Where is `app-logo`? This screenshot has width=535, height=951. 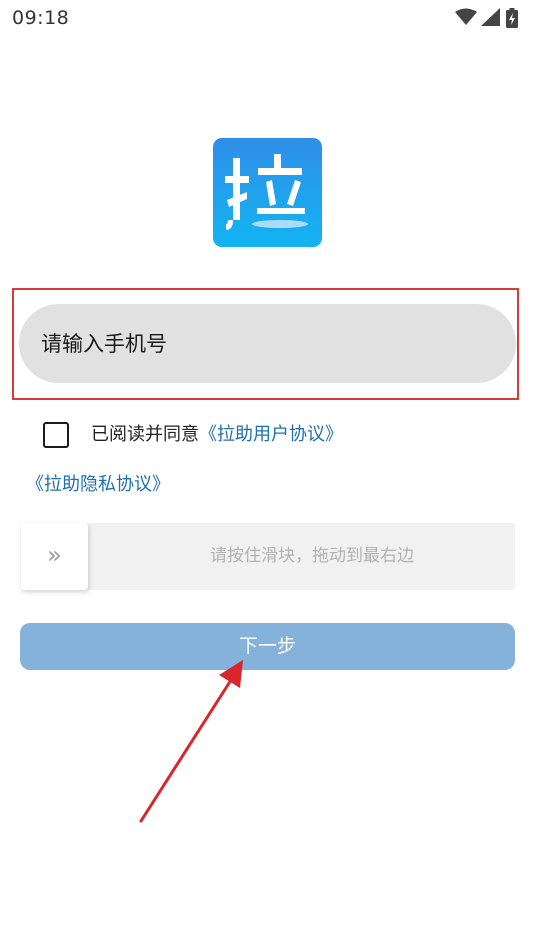
app-logo is located at coordinates (267, 192).